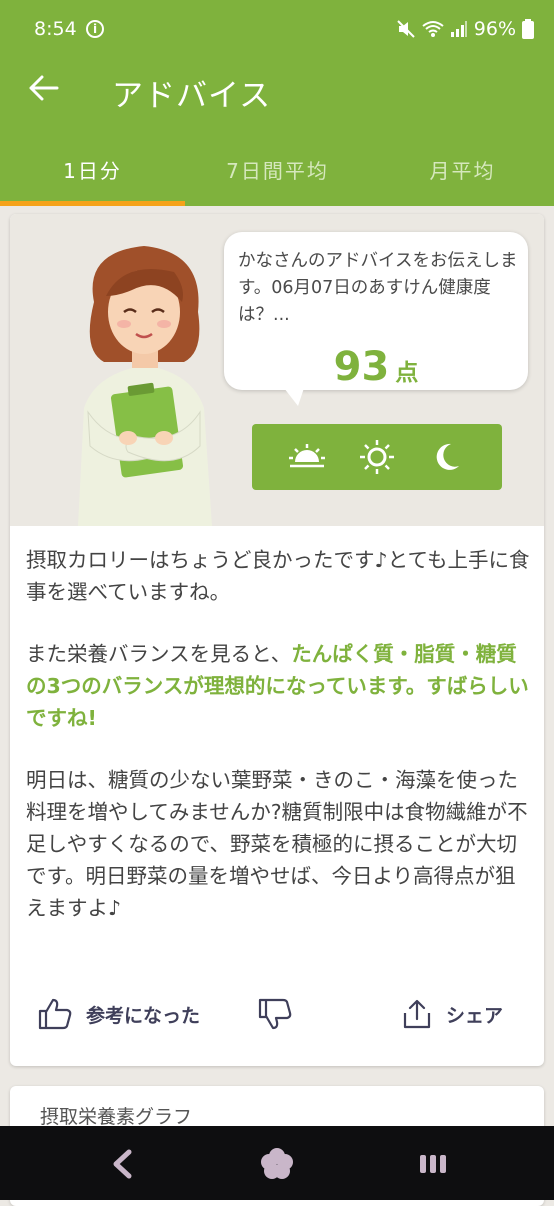  I want to click on advisor-illustration, so click(145, 386).